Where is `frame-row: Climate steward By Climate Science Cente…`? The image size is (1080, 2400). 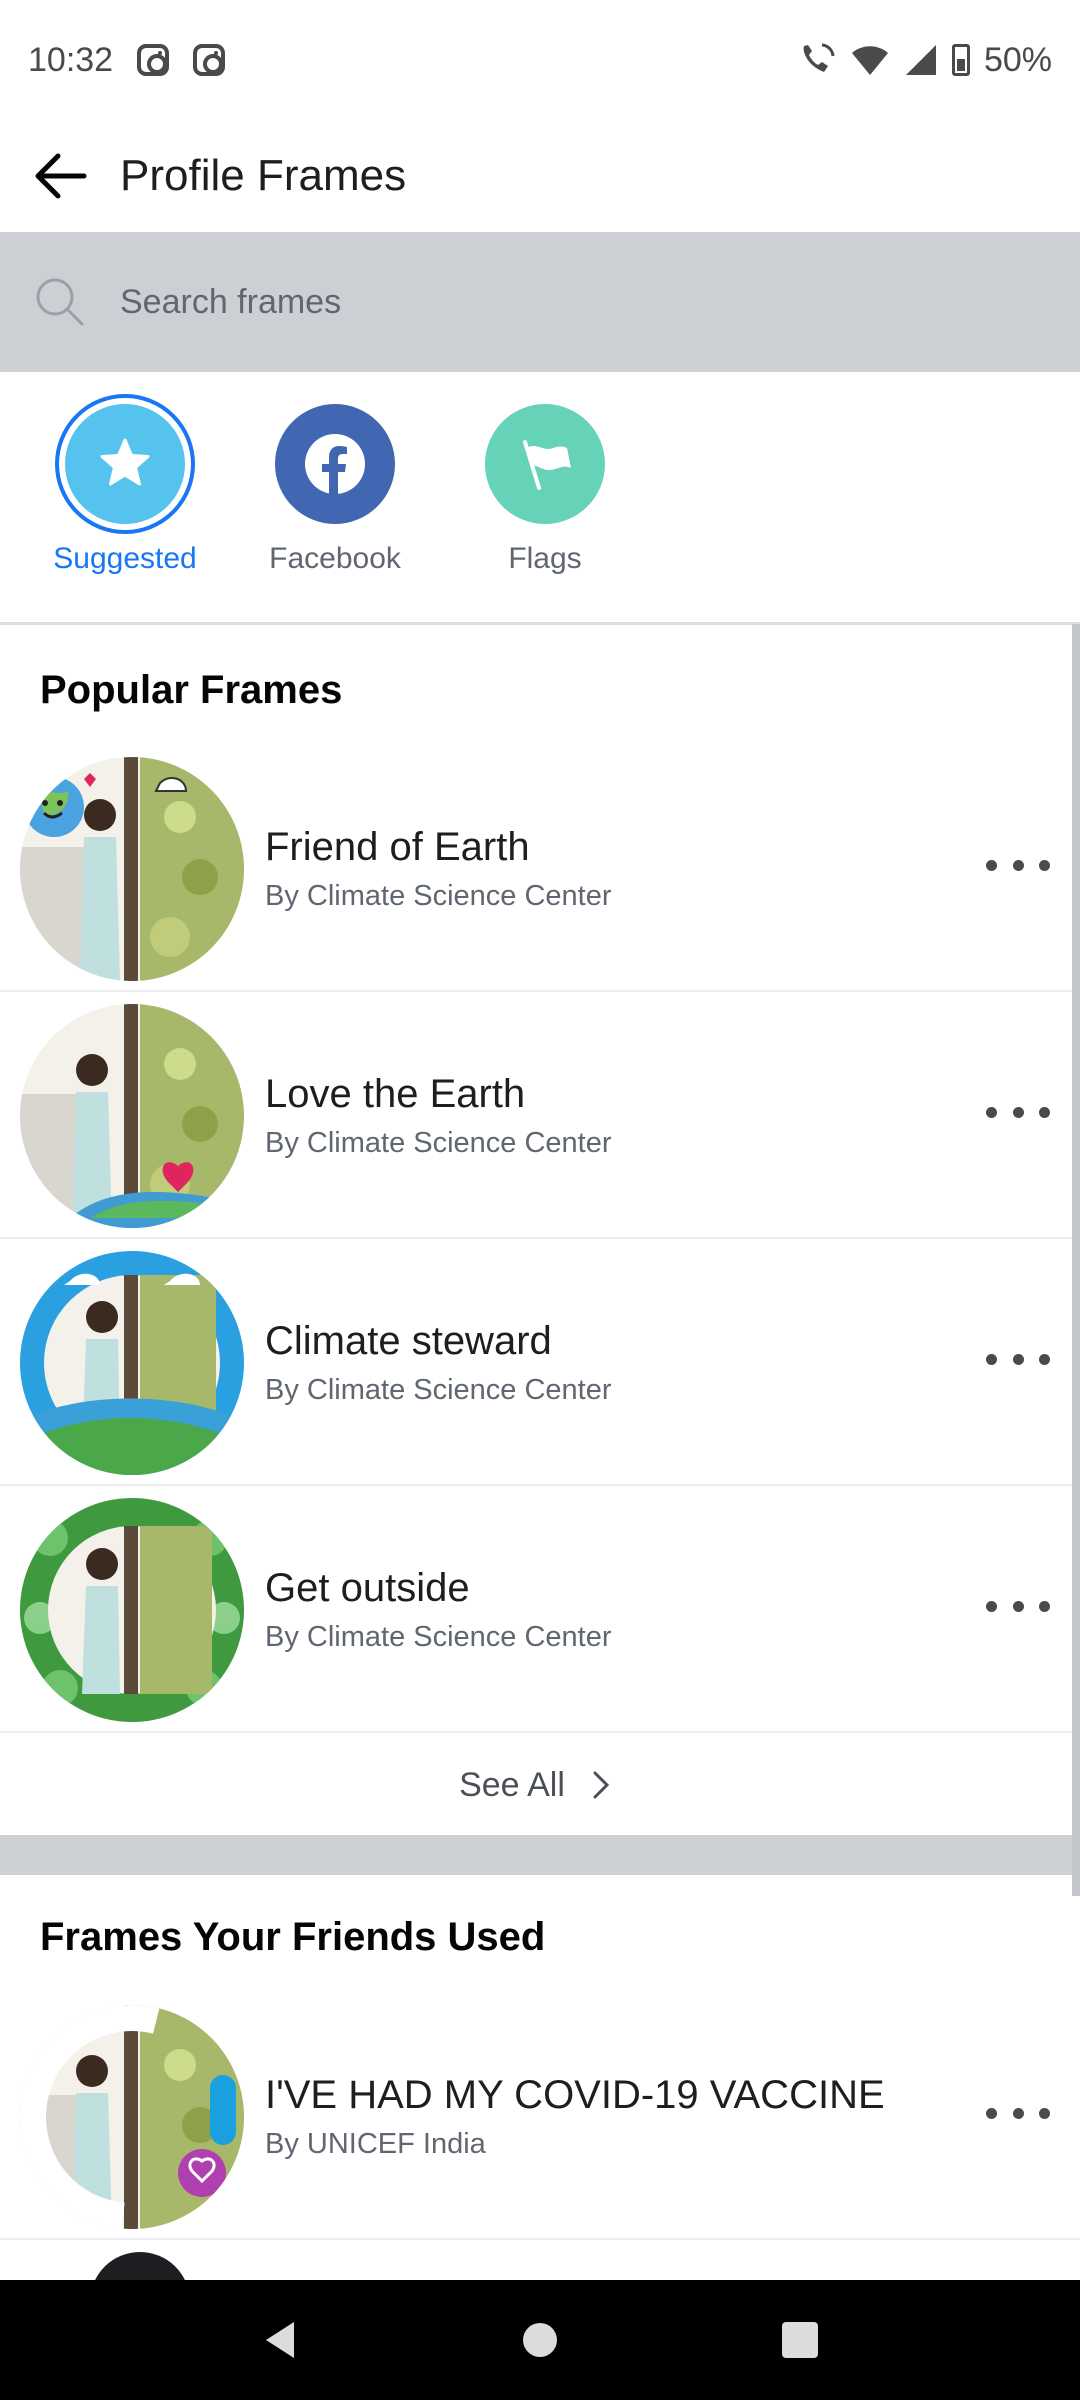 frame-row: Climate steward By Climate Science Cente… is located at coordinates (540, 1362).